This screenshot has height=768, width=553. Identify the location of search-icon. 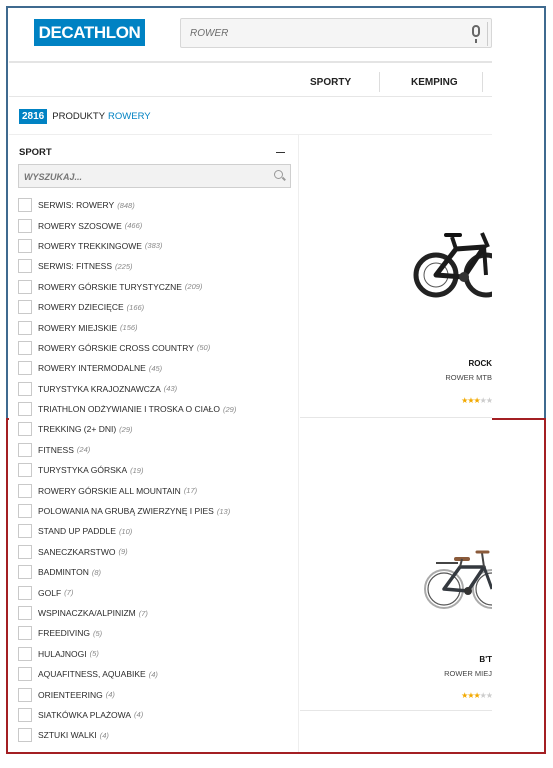
(278, 174).